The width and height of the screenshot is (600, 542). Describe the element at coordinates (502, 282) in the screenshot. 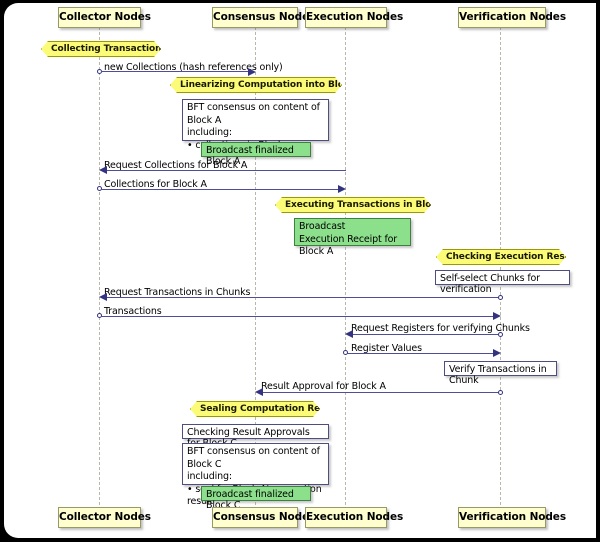

I see `note-self-select-chunks: Self-select Chunks for verification` at that location.